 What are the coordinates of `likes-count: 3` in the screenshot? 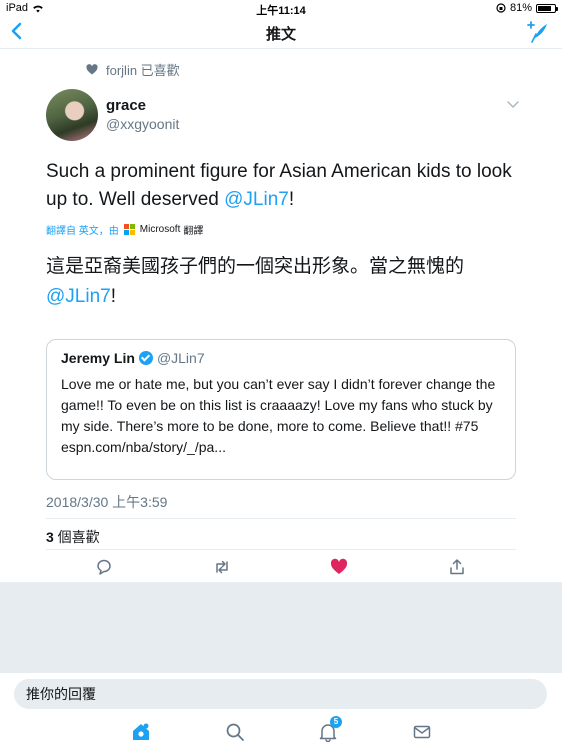 It's located at (50, 537).